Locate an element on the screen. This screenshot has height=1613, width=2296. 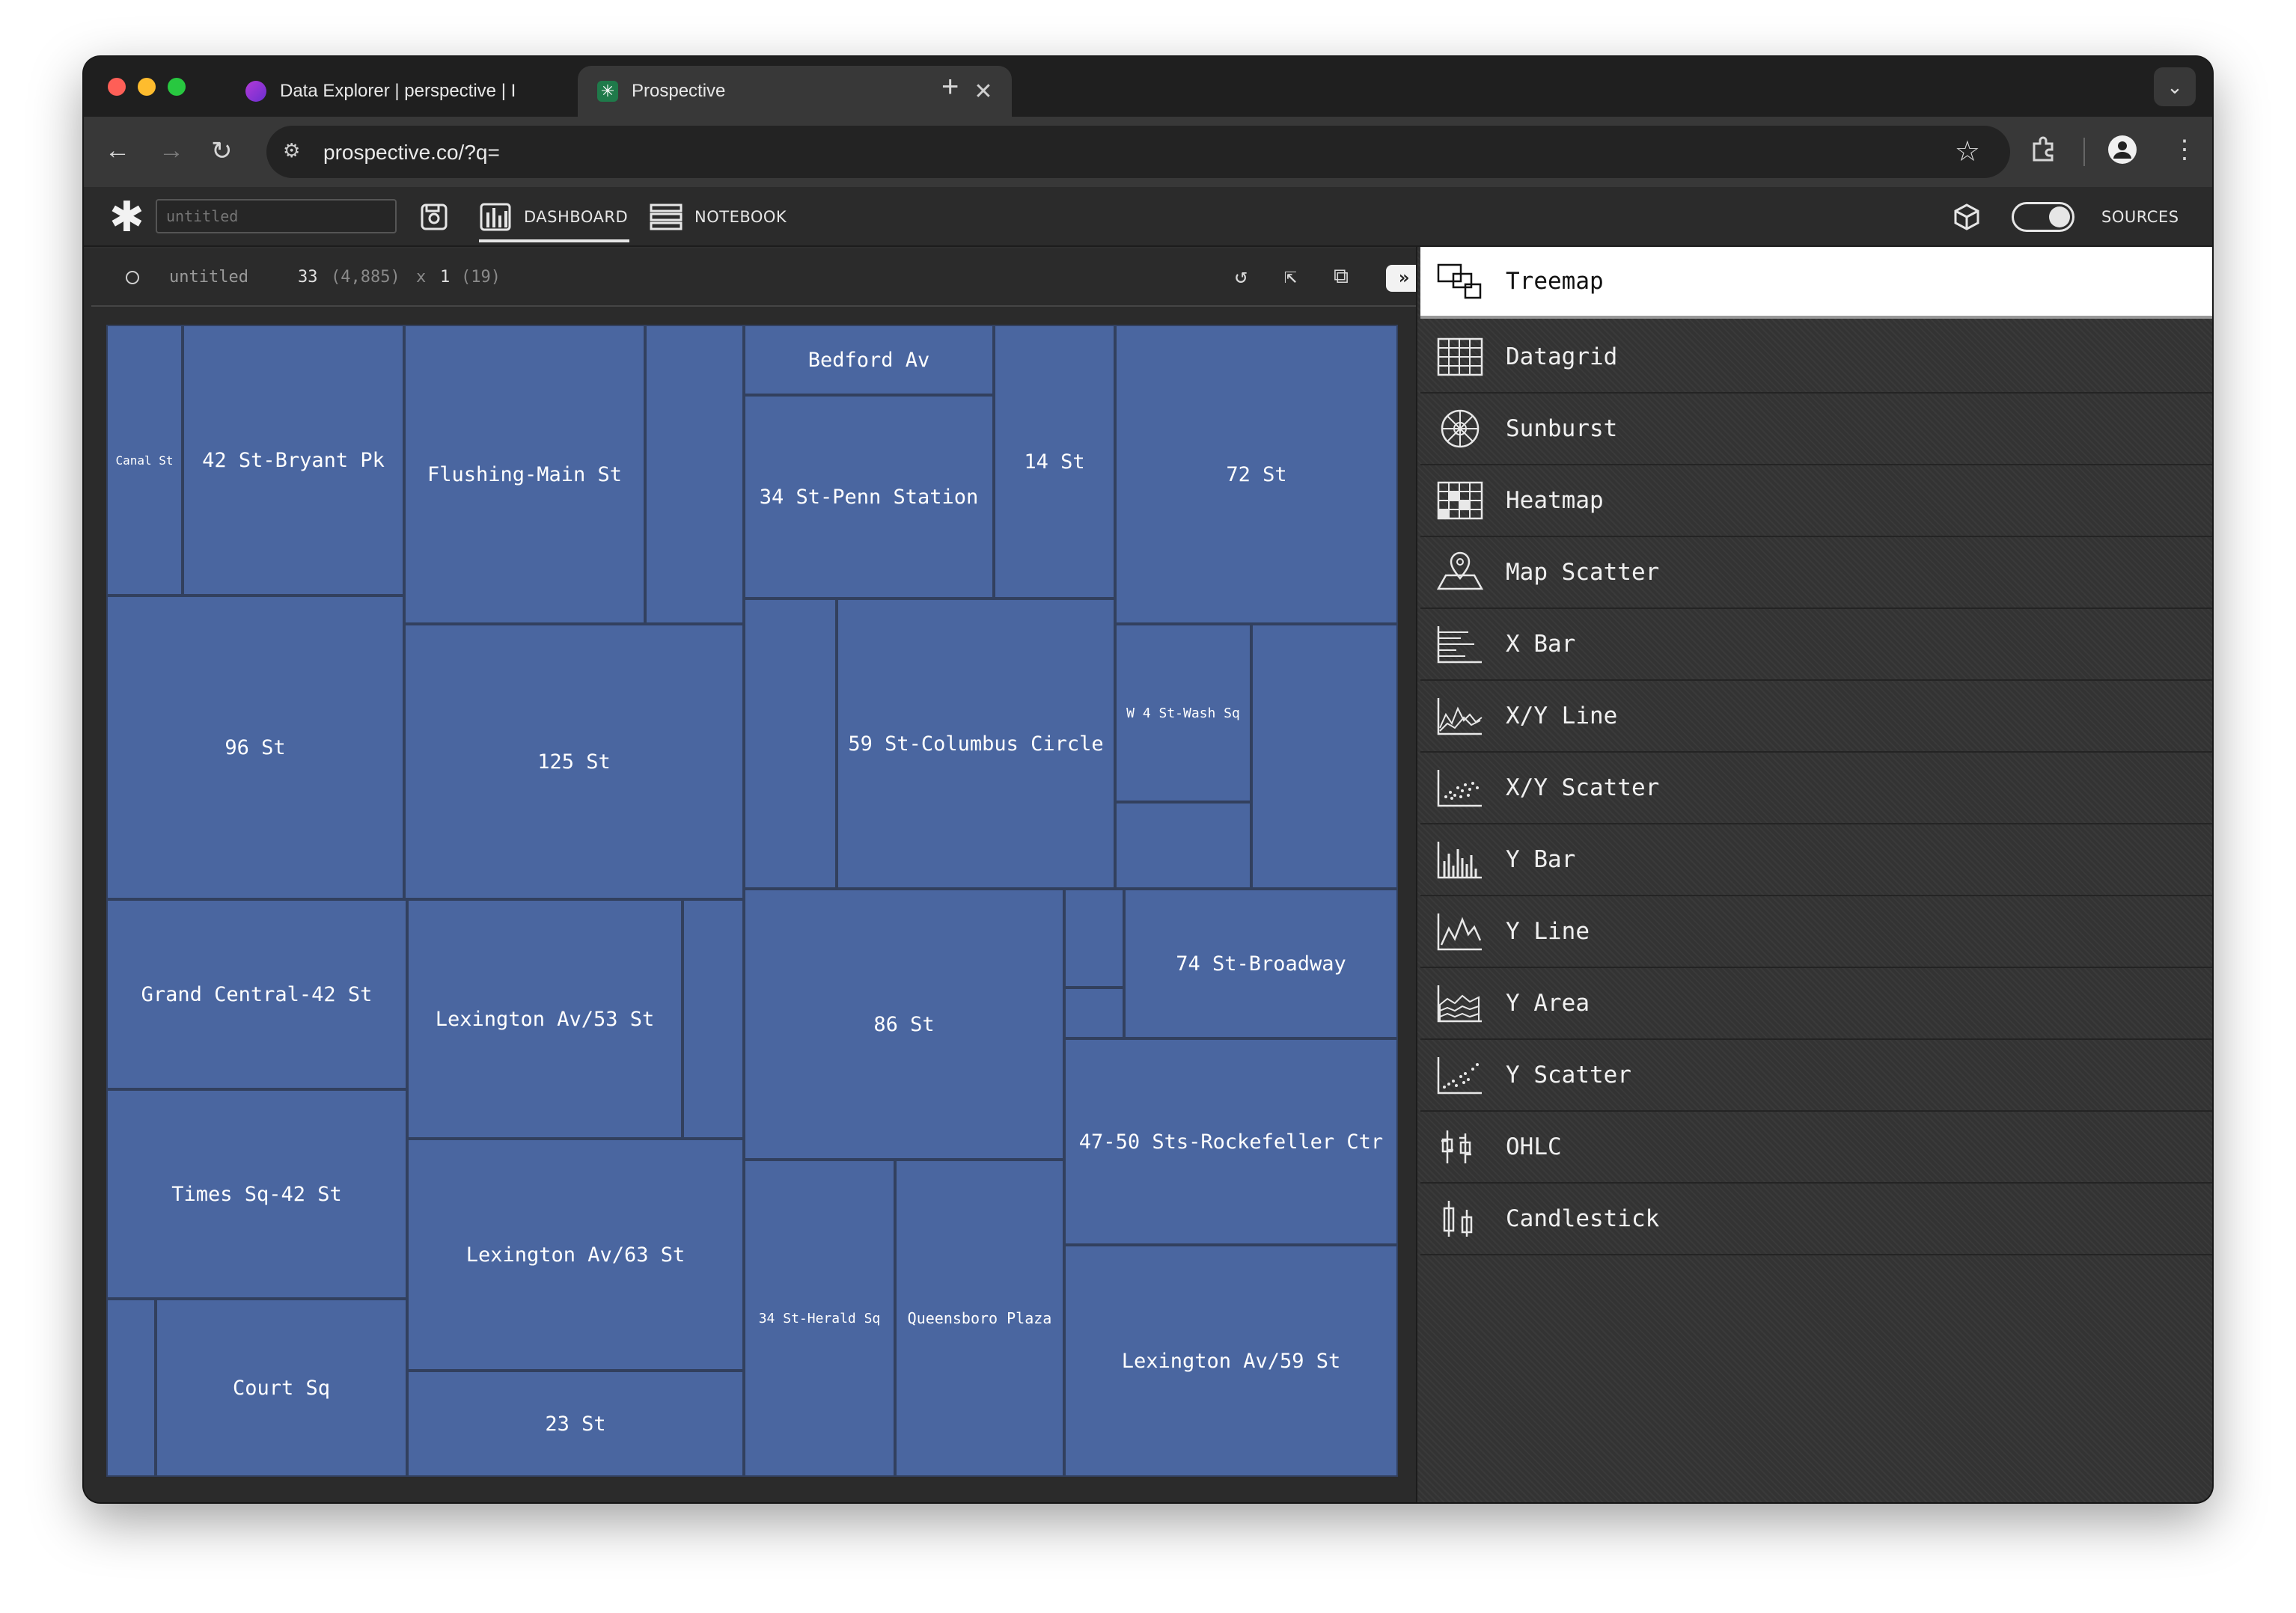
plugin-item-label: Sunburst is located at coordinates (1562, 428).